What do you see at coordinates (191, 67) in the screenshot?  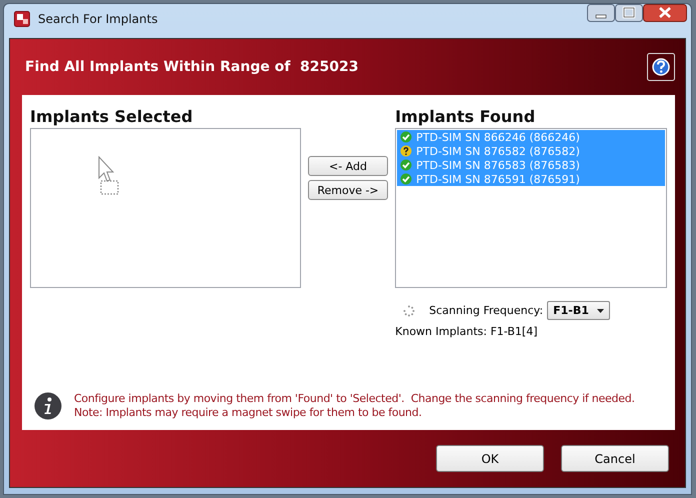 I see `dialog-heading: Find All Implants Within Range of 825023` at bounding box center [191, 67].